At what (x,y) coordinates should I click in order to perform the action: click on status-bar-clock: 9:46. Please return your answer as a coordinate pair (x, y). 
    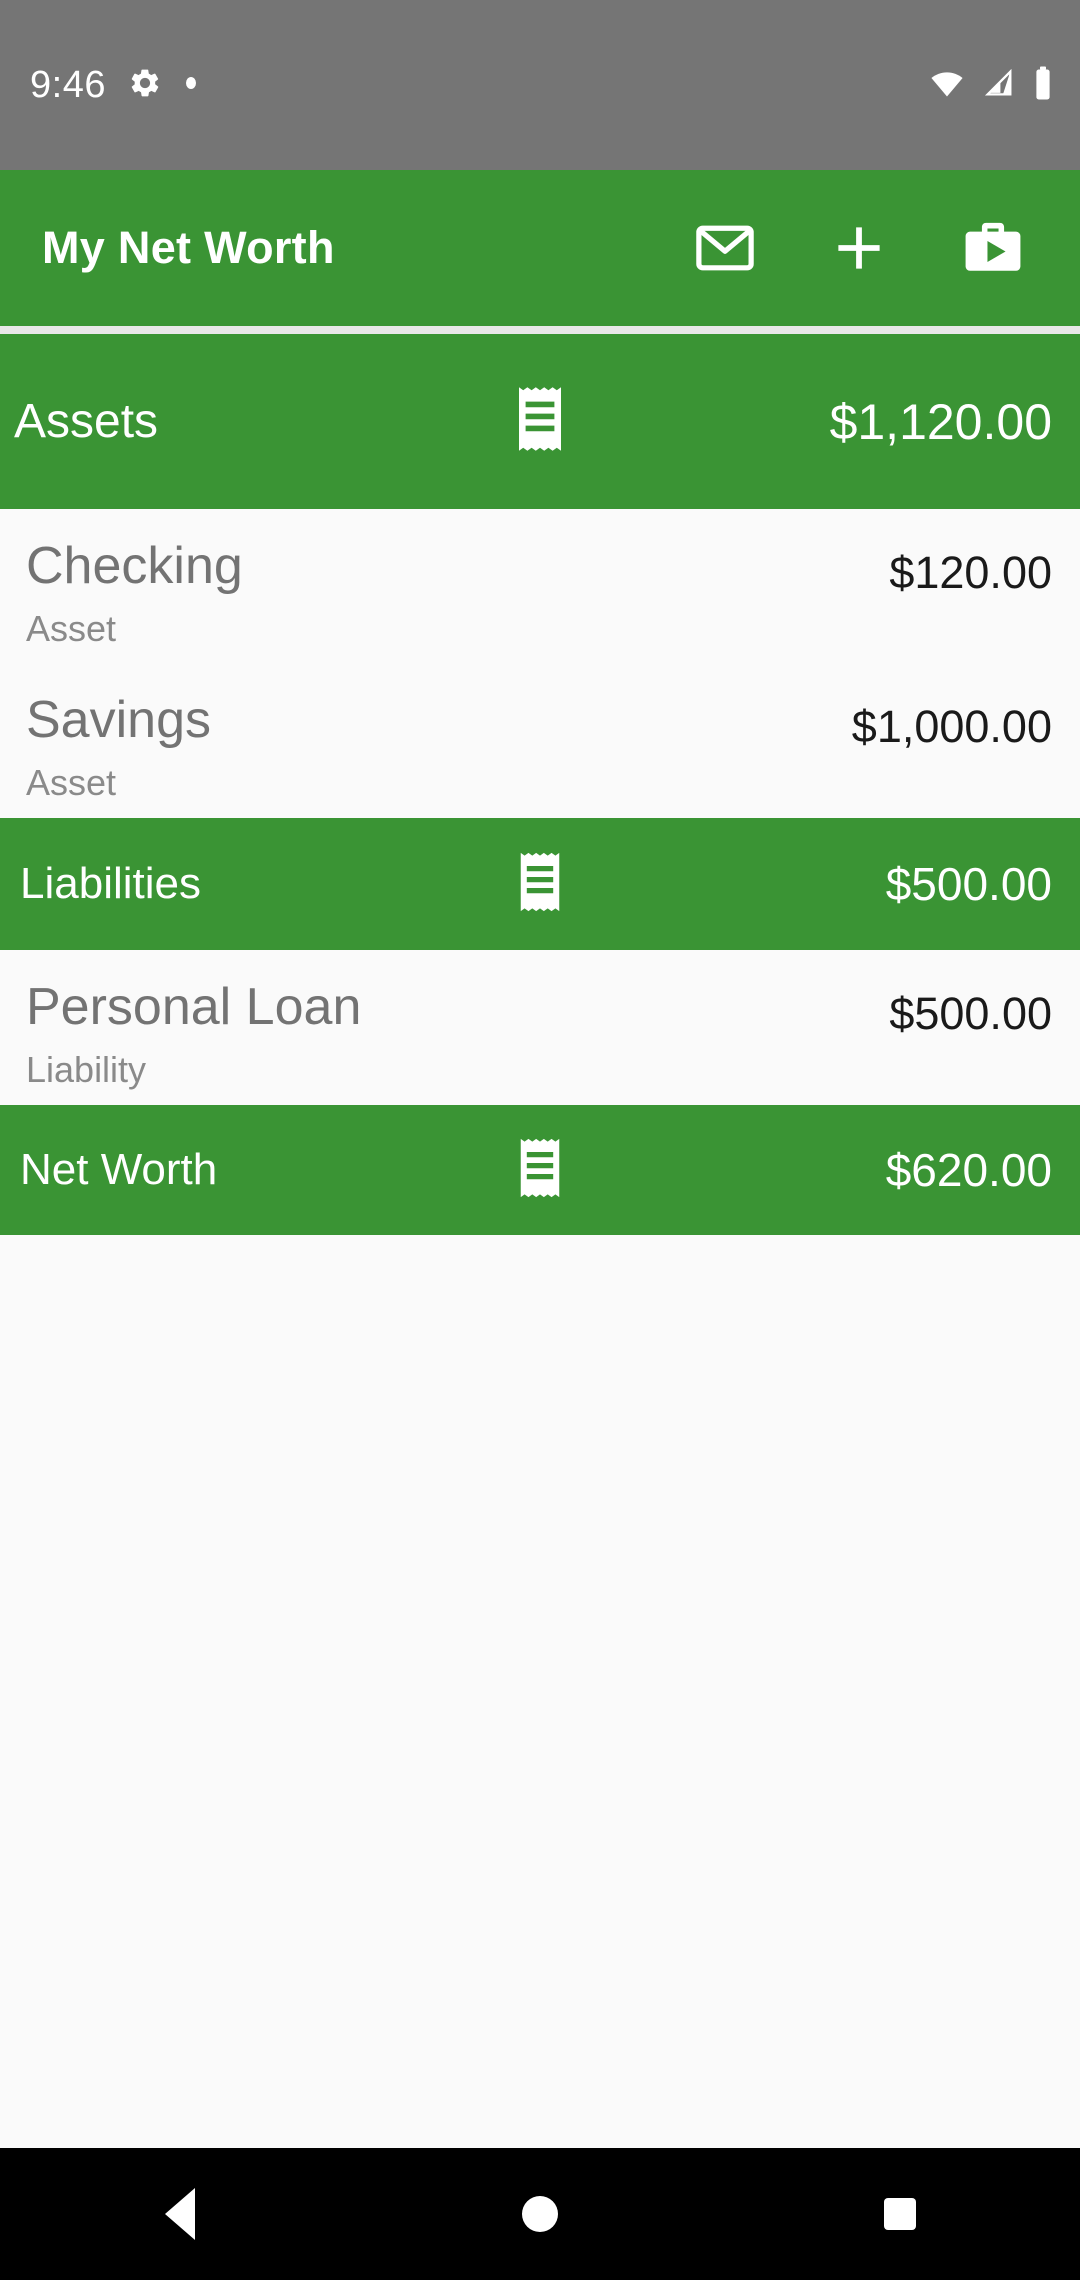
    Looking at the image, I should click on (68, 84).